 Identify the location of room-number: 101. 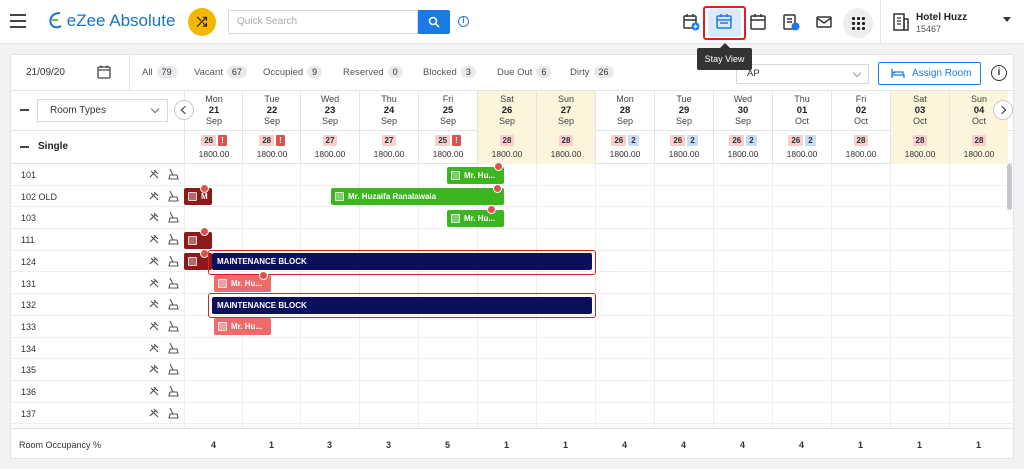
(28, 175).